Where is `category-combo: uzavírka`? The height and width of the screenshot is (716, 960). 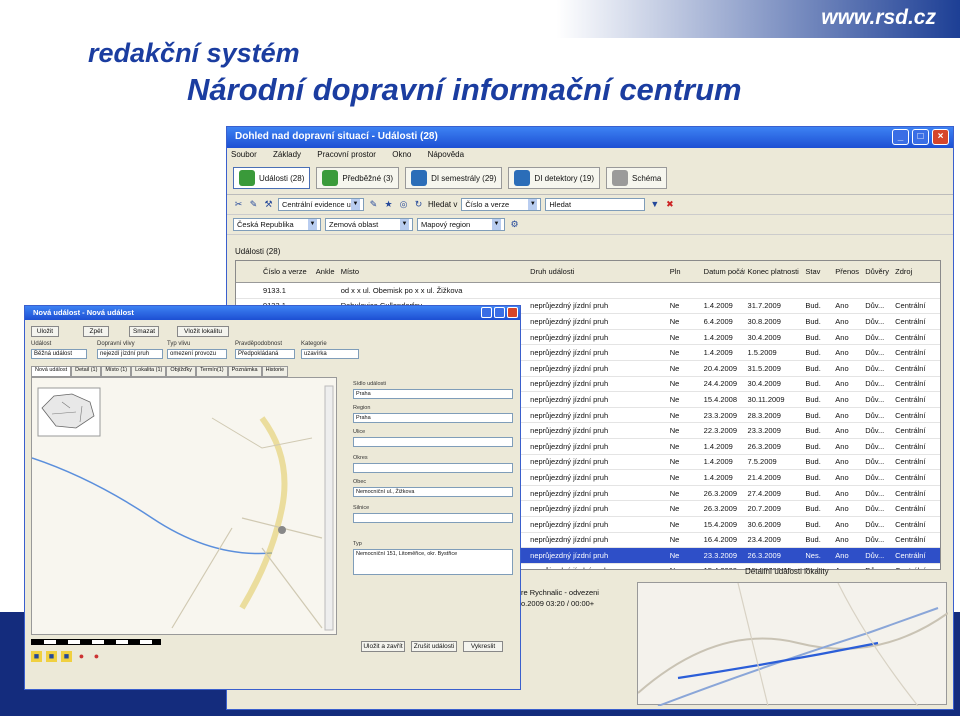 category-combo: uzavírka is located at coordinates (330, 354).